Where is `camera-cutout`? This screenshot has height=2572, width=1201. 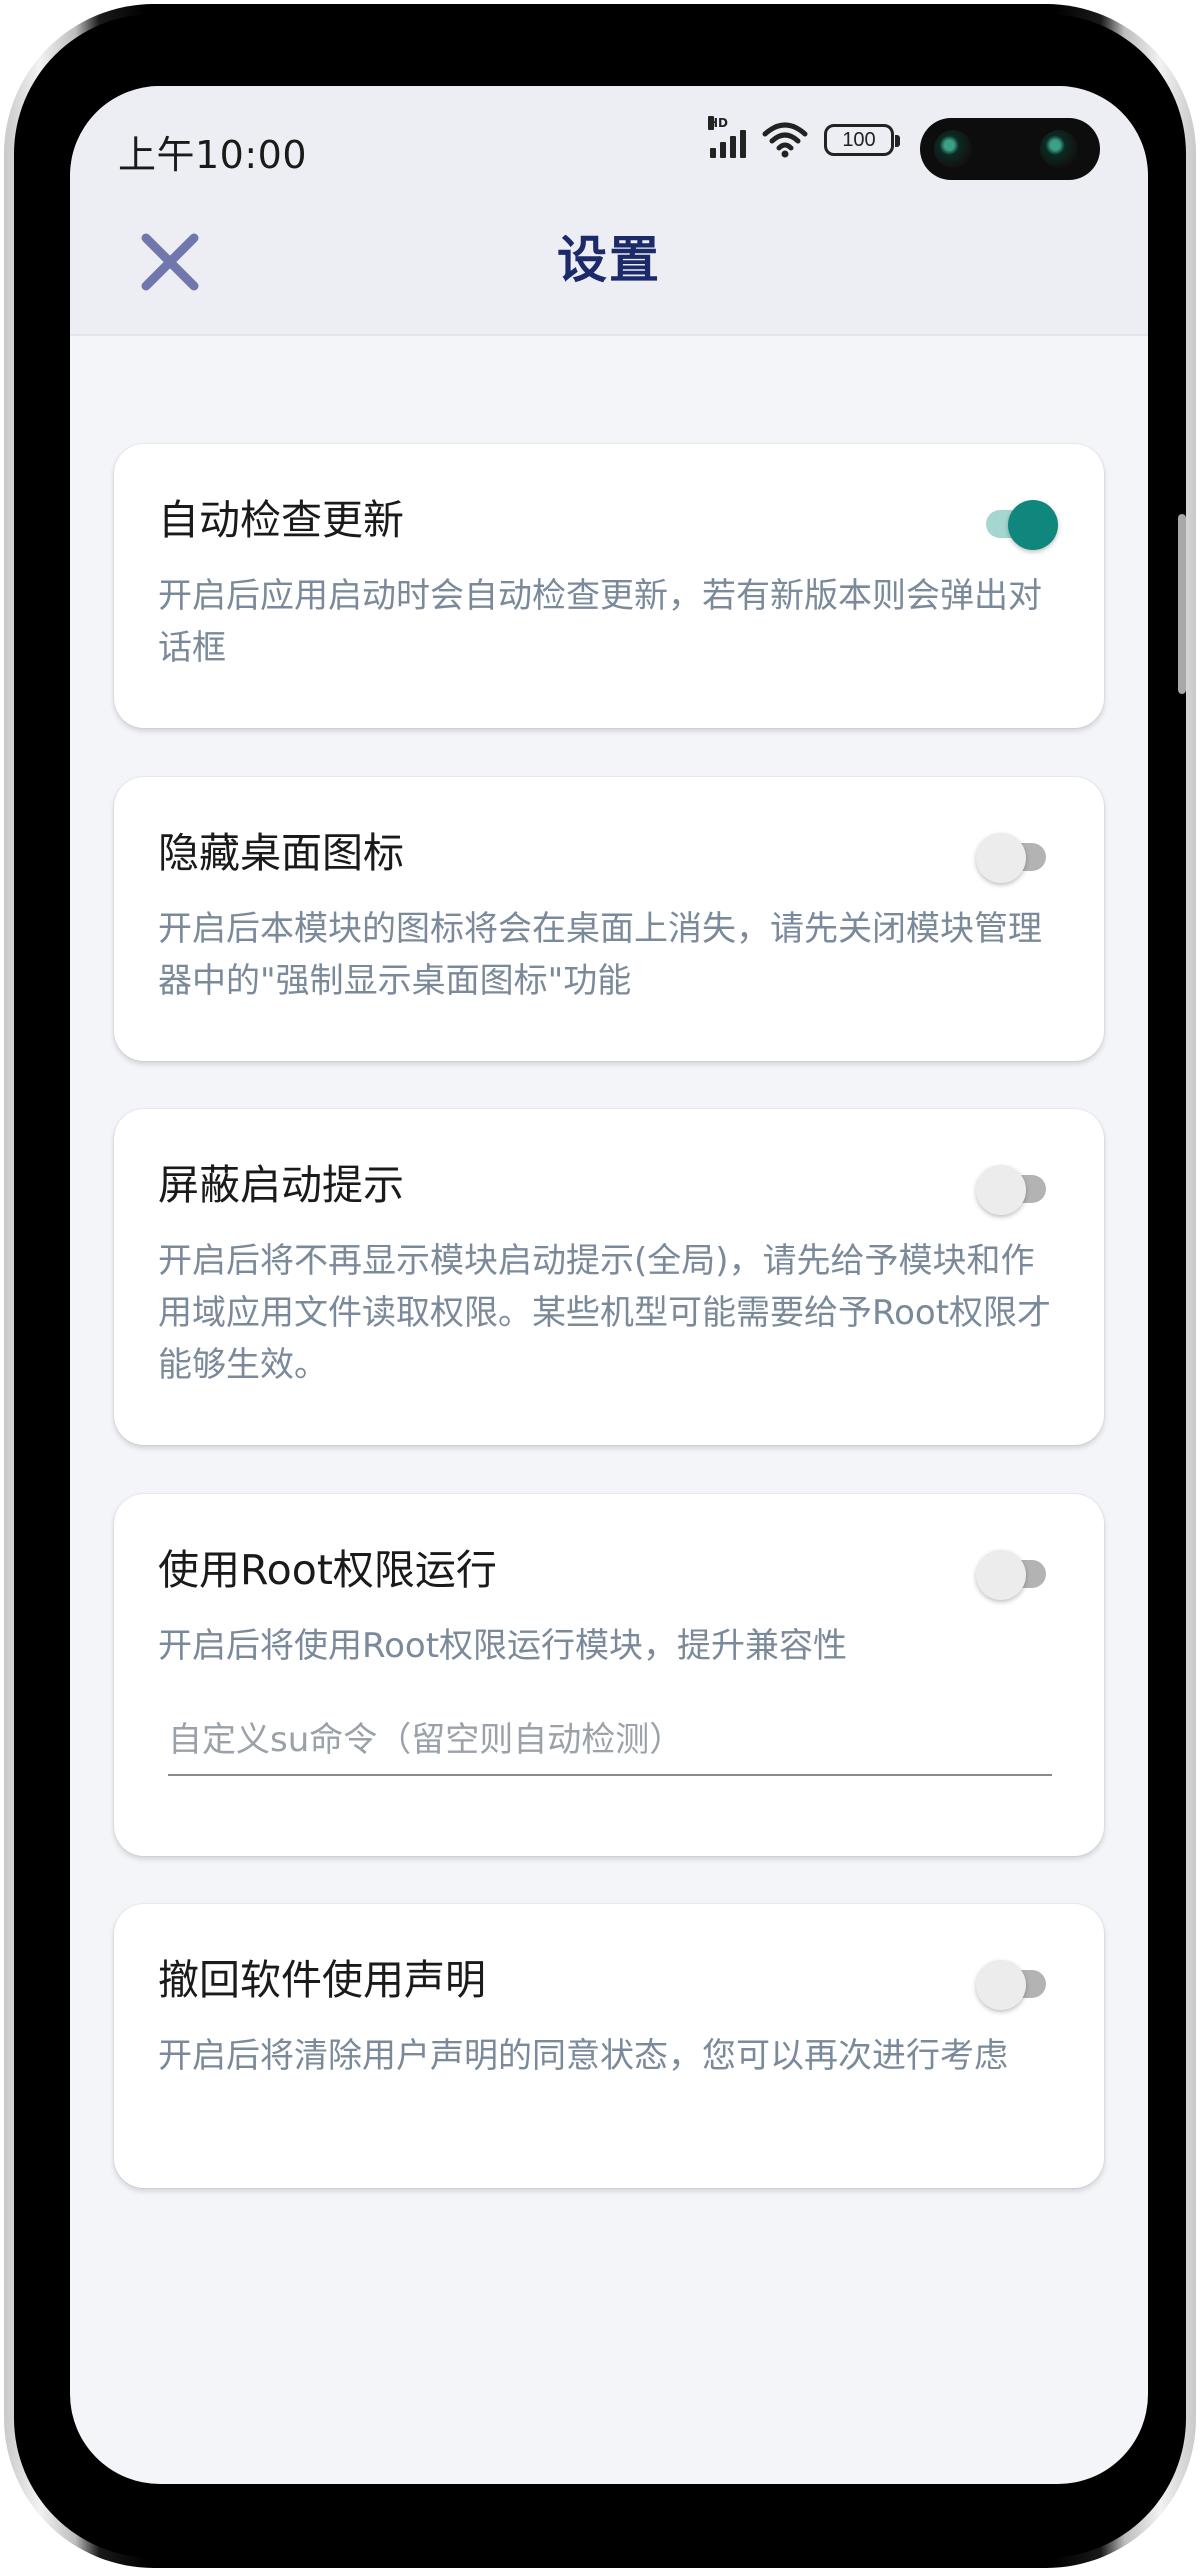
camera-cutout is located at coordinates (1010, 149).